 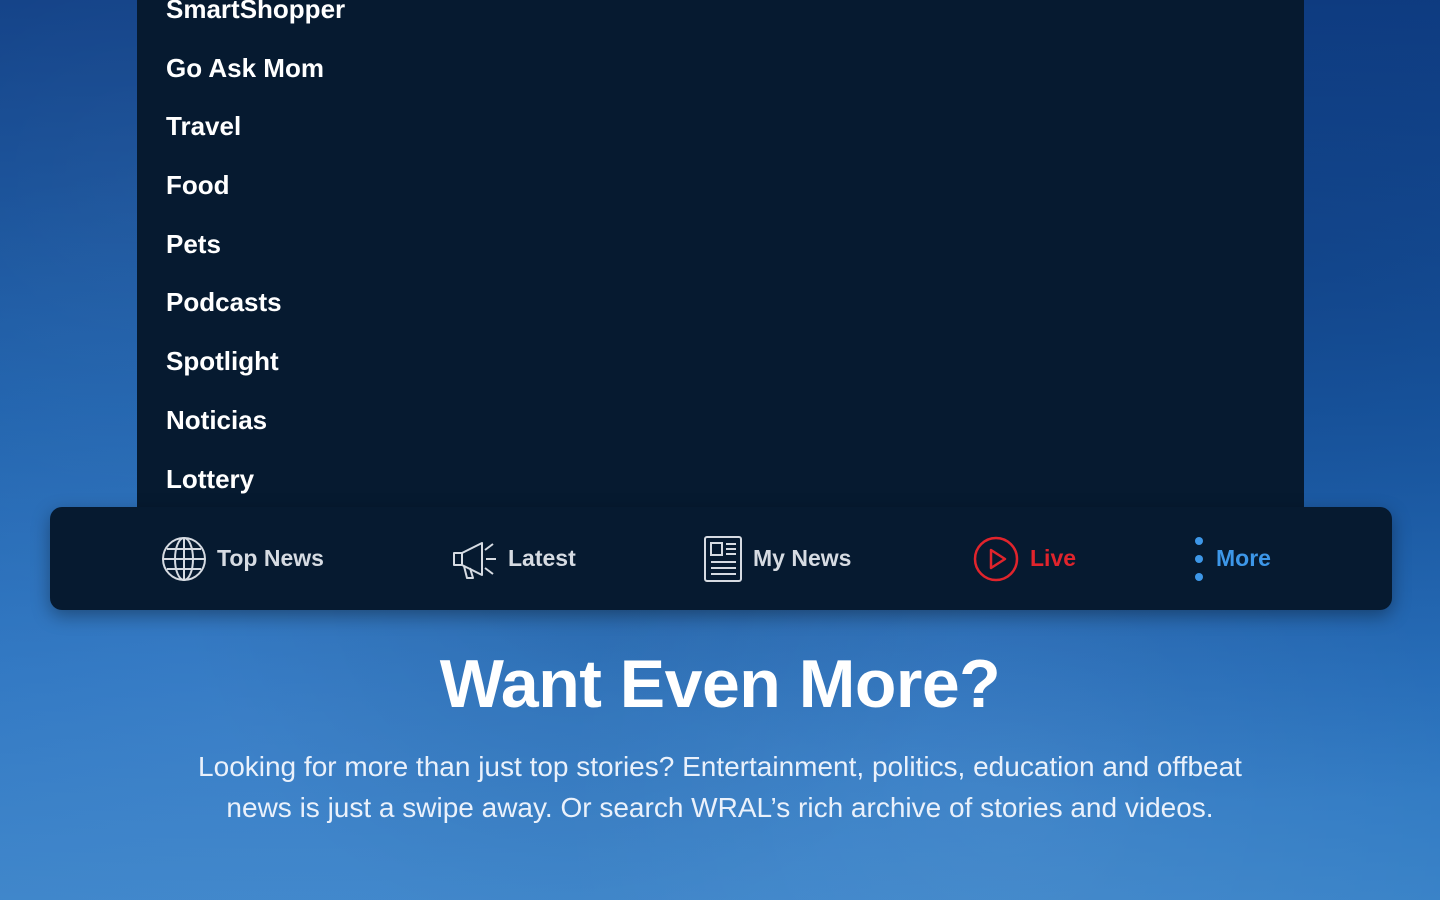 What do you see at coordinates (542, 558) in the screenshot?
I see `tab-latest-label: Latest` at bounding box center [542, 558].